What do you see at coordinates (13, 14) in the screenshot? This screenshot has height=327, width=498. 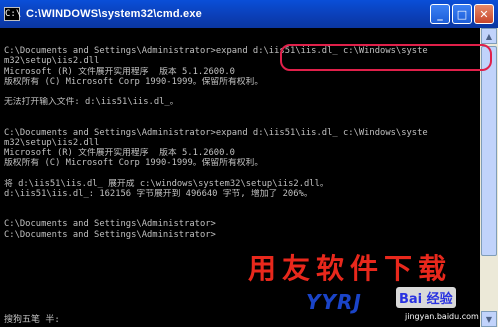 I see `cmd-icon: C:\` at bounding box center [13, 14].